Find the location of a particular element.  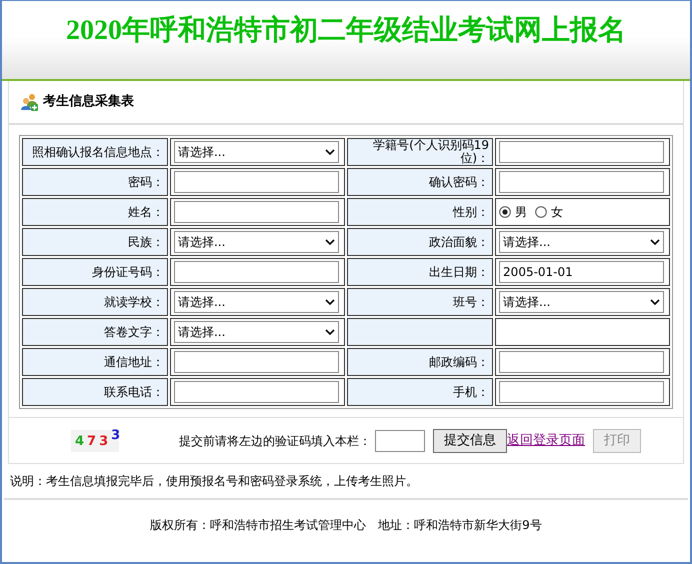

field-label: 政治面貌： is located at coordinates (459, 241).